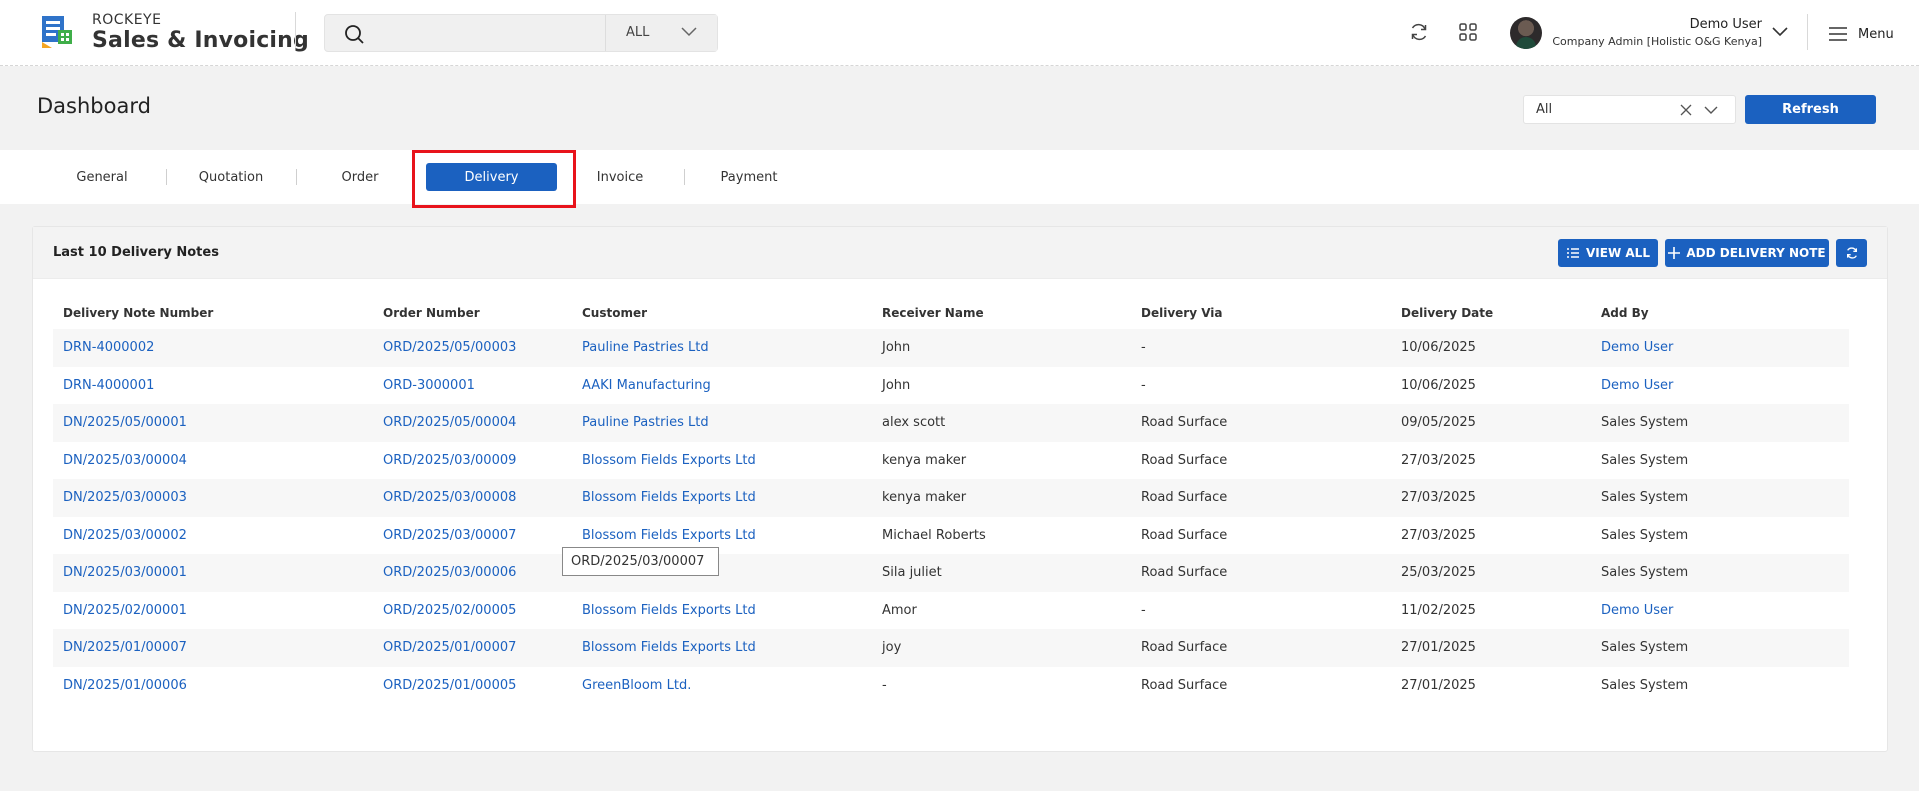 Image resolution: width=1919 pixels, height=791 pixels. I want to click on brand: ROCKEYE Sales & Invoicing, so click(200, 33).